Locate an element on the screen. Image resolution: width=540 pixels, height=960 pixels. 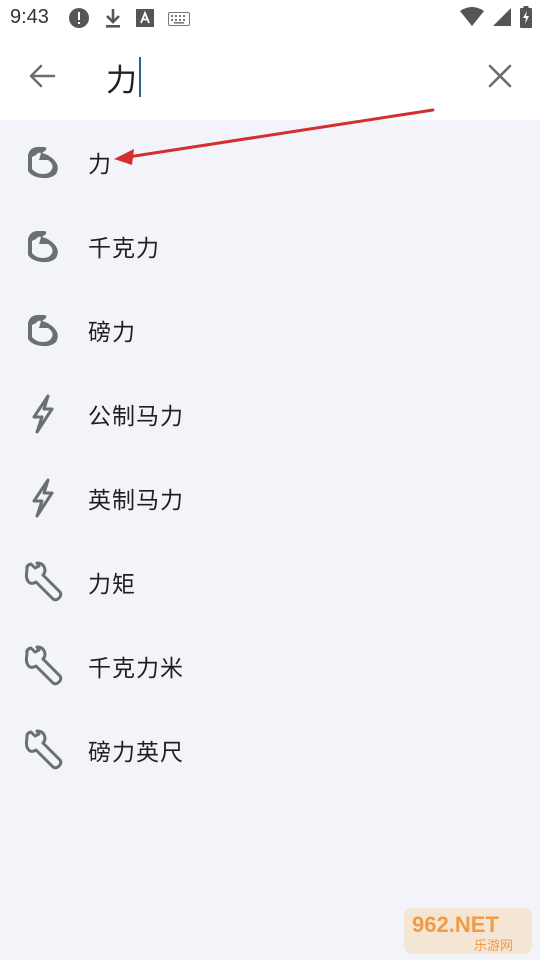
result-label: 磅力 is located at coordinates (112, 333).